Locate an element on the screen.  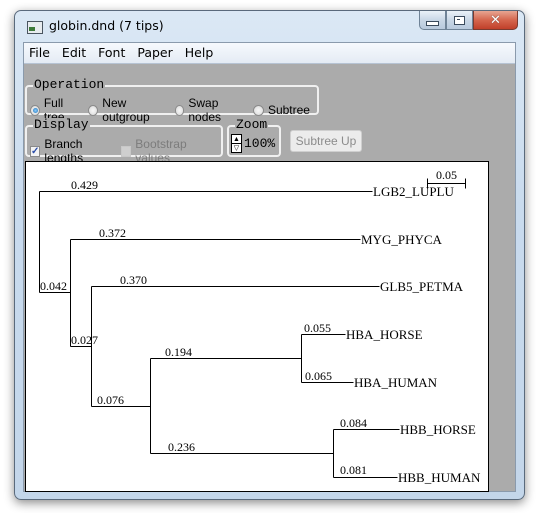
tip-label-lgb2-luplu: LGB2_LUPLU is located at coordinates (414, 191).